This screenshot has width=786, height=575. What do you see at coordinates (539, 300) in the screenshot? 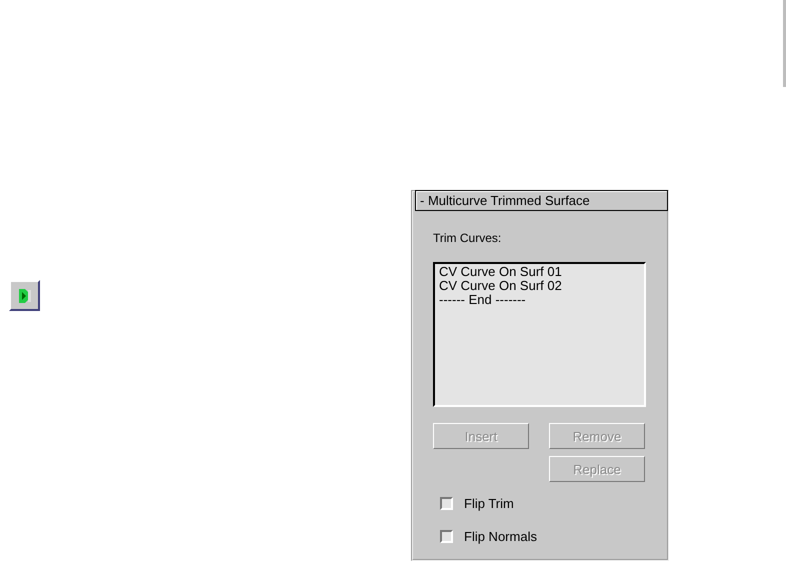
I see `list-item: ------ End -------` at bounding box center [539, 300].